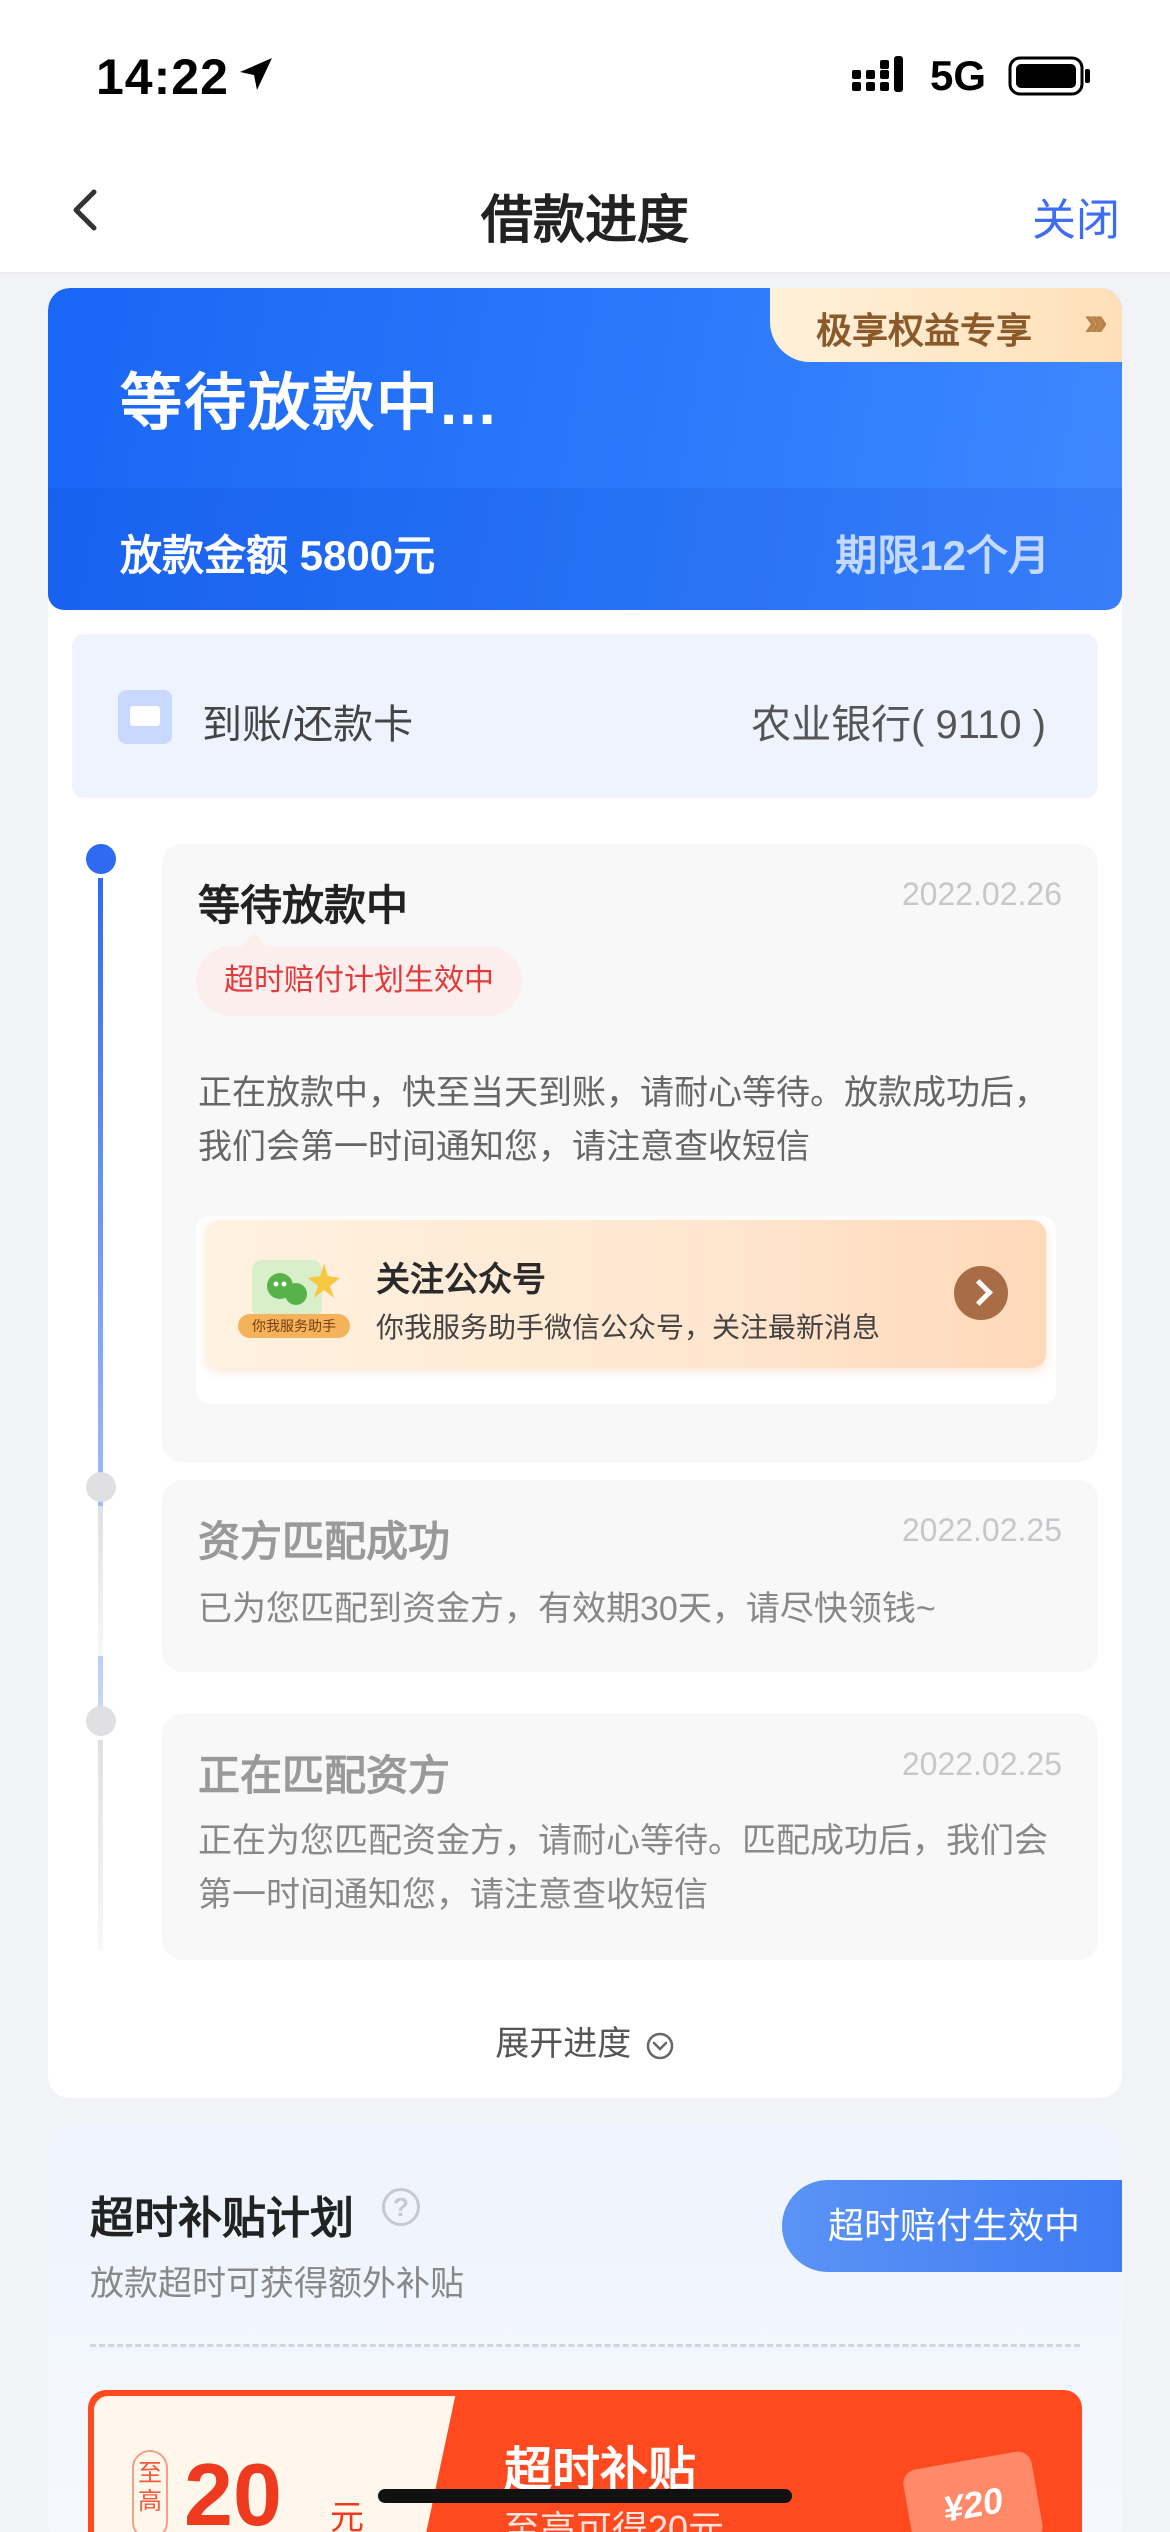 The image size is (1170, 2532). Describe the element at coordinates (504, 1147) in the screenshot. I see `step-description-line: 我们会第一时间通知您，请注意查收短信` at that location.